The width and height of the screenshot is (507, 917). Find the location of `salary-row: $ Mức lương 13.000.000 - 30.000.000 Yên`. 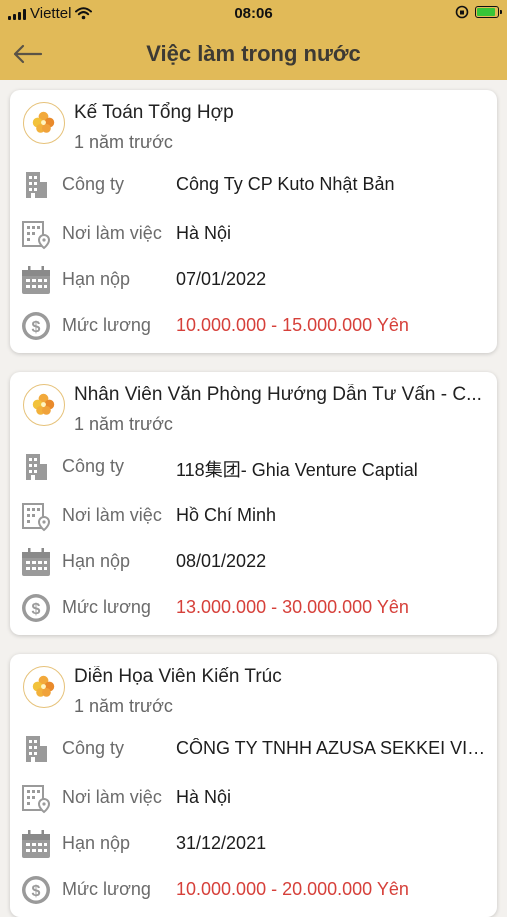

salary-row: $ Mức lương 13.000.000 - 30.000.000 Yên is located at coordinates (255, 608).